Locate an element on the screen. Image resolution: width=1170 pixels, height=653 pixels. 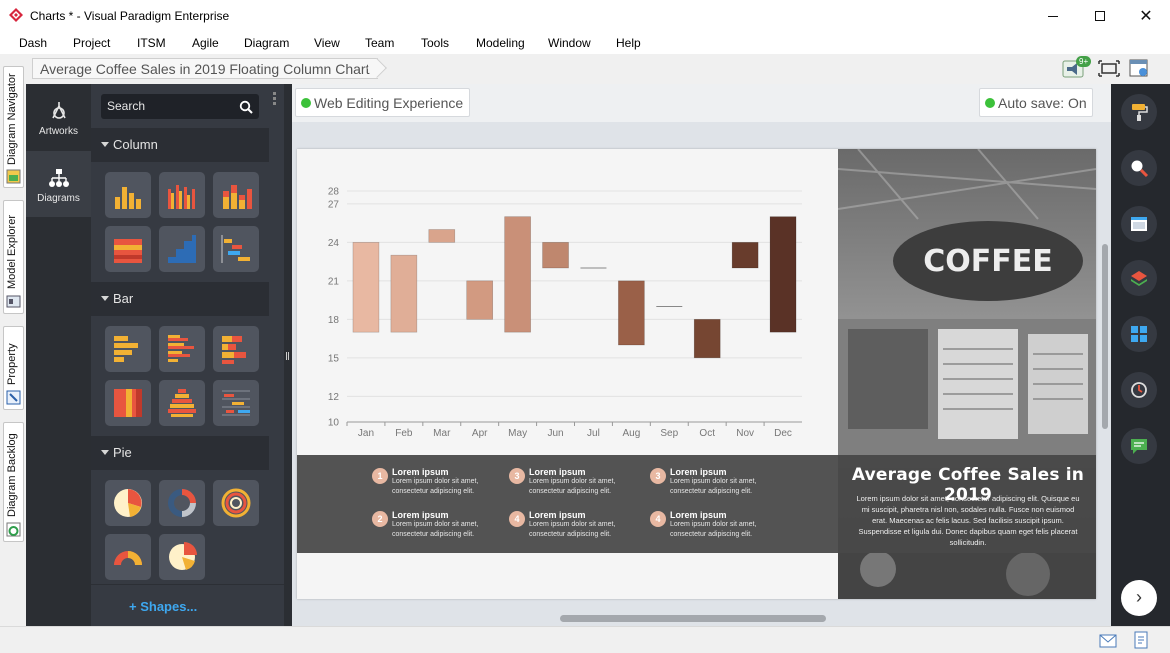
horizontal-scrollbar is located at coordinates (693, 618).